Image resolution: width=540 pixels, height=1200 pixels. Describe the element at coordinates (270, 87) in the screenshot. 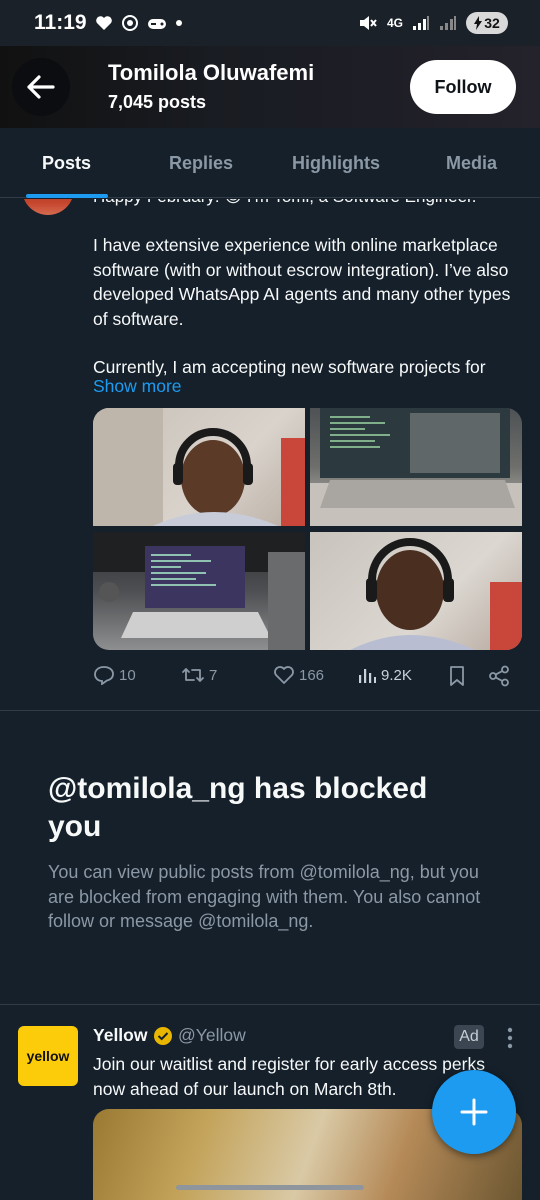

I see `profile-header: Tomilola Oluwafemi 7,045 posts Follow` at that location.